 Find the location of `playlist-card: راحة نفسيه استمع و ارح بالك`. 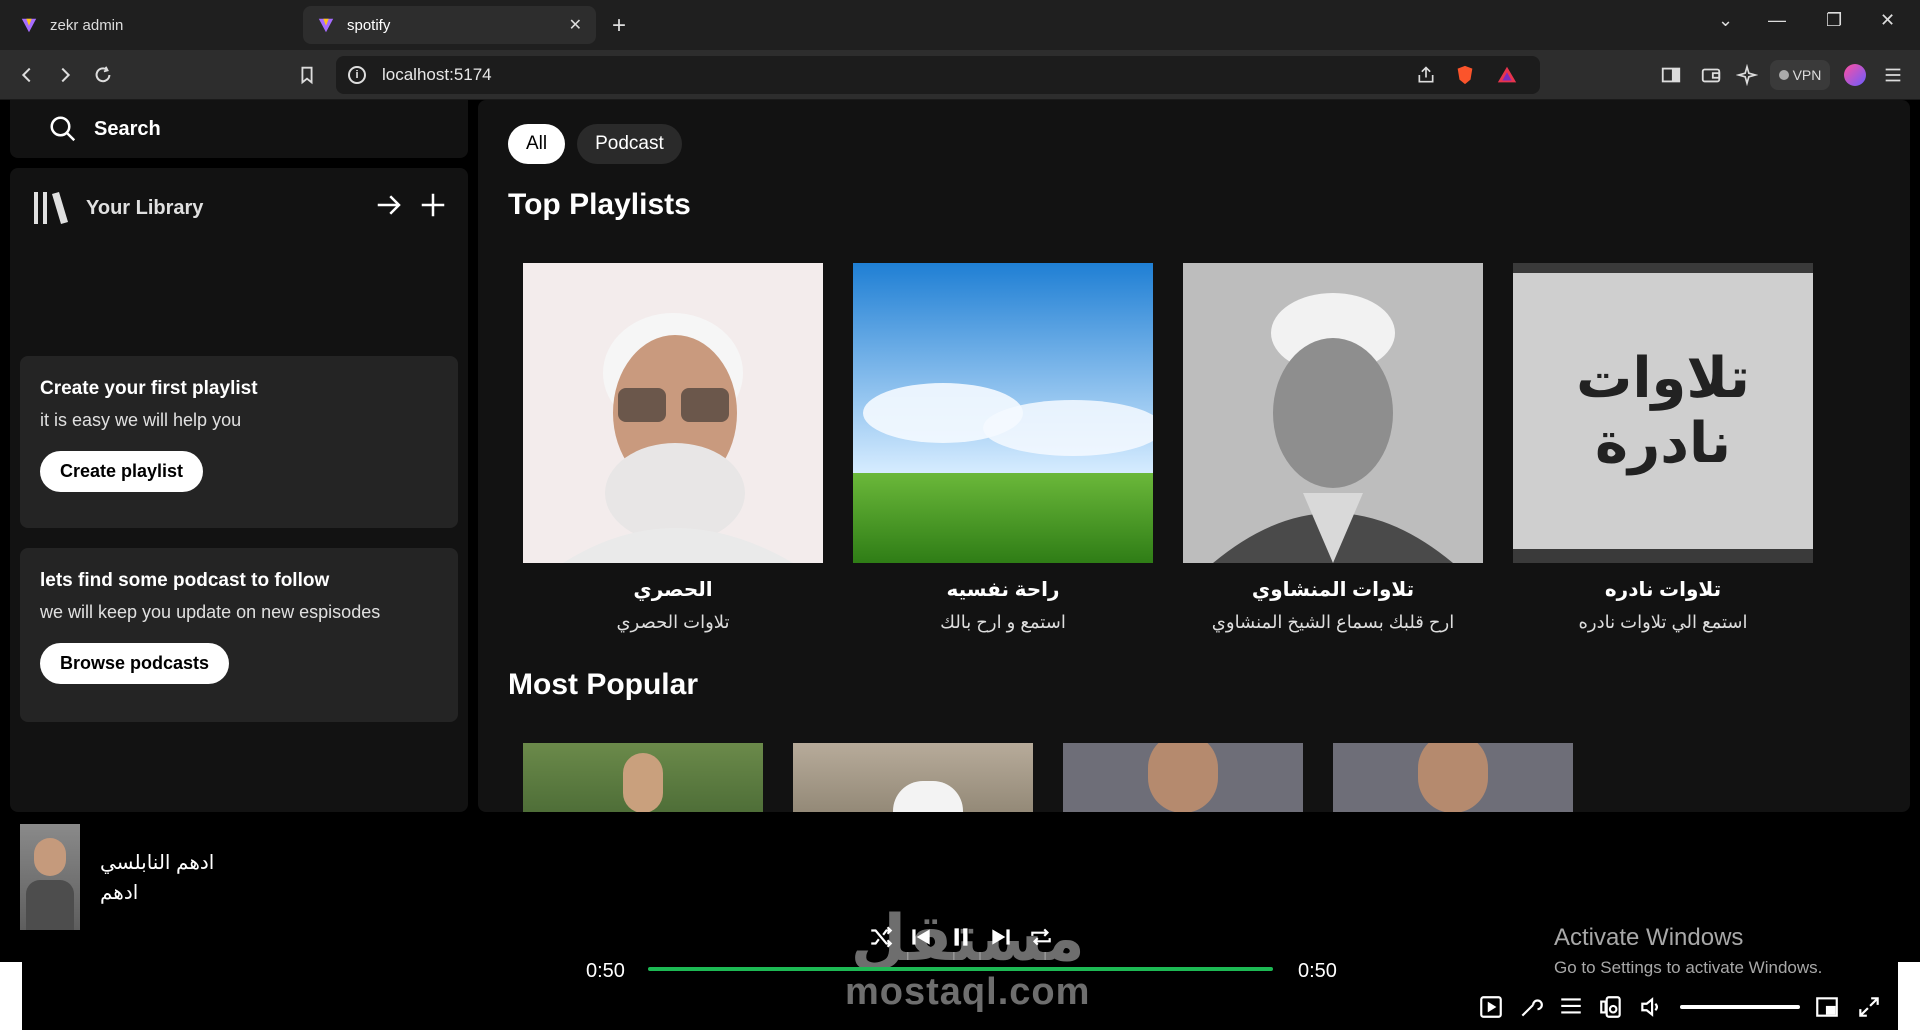

playlist-card: راحة نفسيه استمع و ارح بالك is located at coordinates (1003, 448).